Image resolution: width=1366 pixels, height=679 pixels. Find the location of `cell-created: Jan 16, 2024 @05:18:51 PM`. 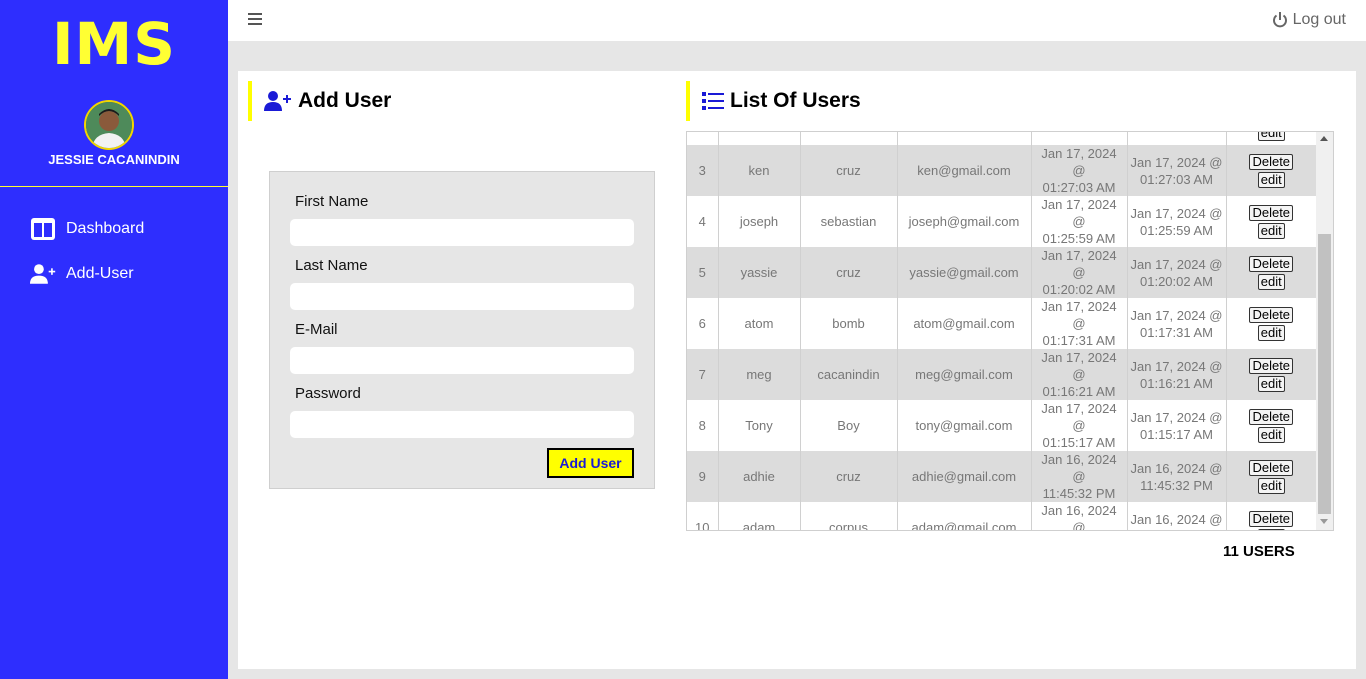

cell-created: Jan 16, 2024 @05:18:51 PM is located at coordinates (1079, 516).